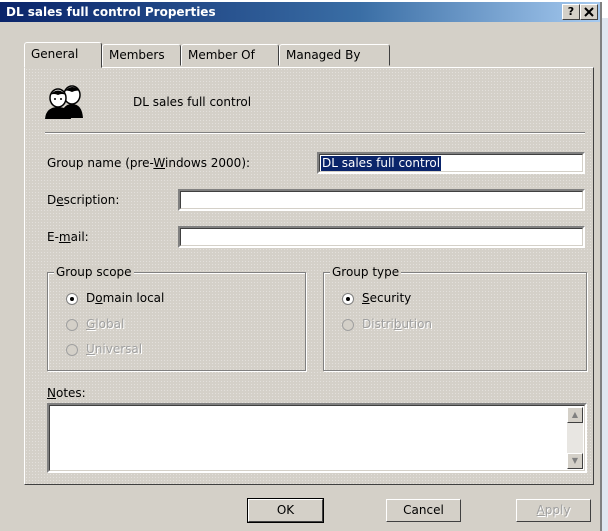 The height and width of the screenshot is (531, 608). I want to click on notes-label: Notes:, so click(66, 393).